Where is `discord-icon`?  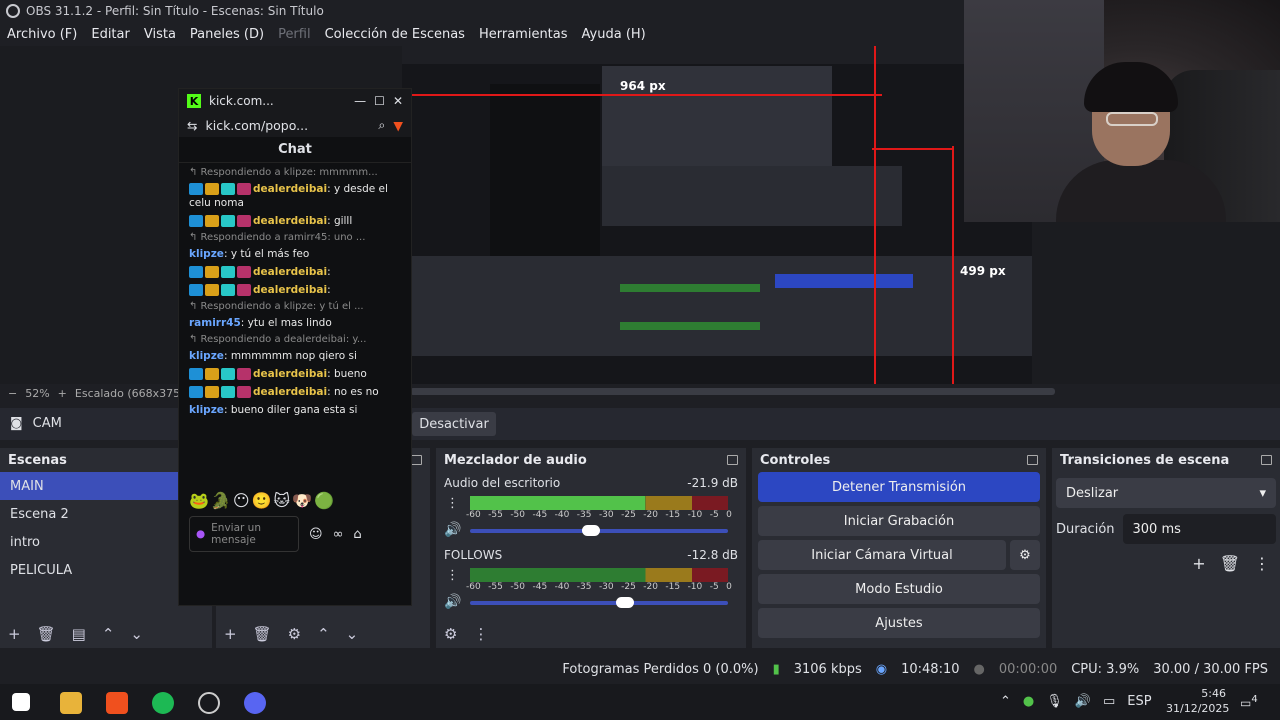 discord-icon is located at coordinates (255, 703).